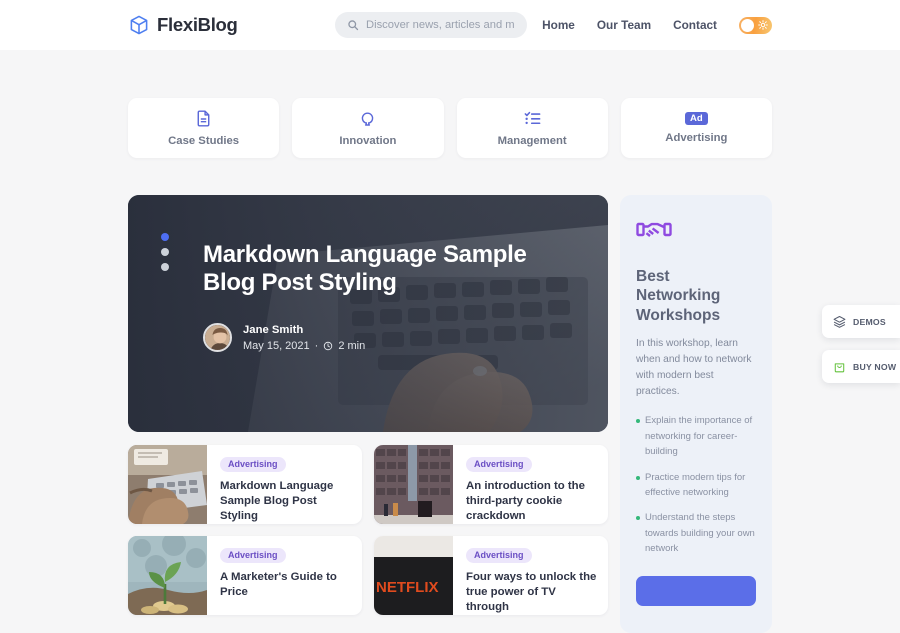  I want to click on category-advertising: Ad Advertising, so click(696, 128).